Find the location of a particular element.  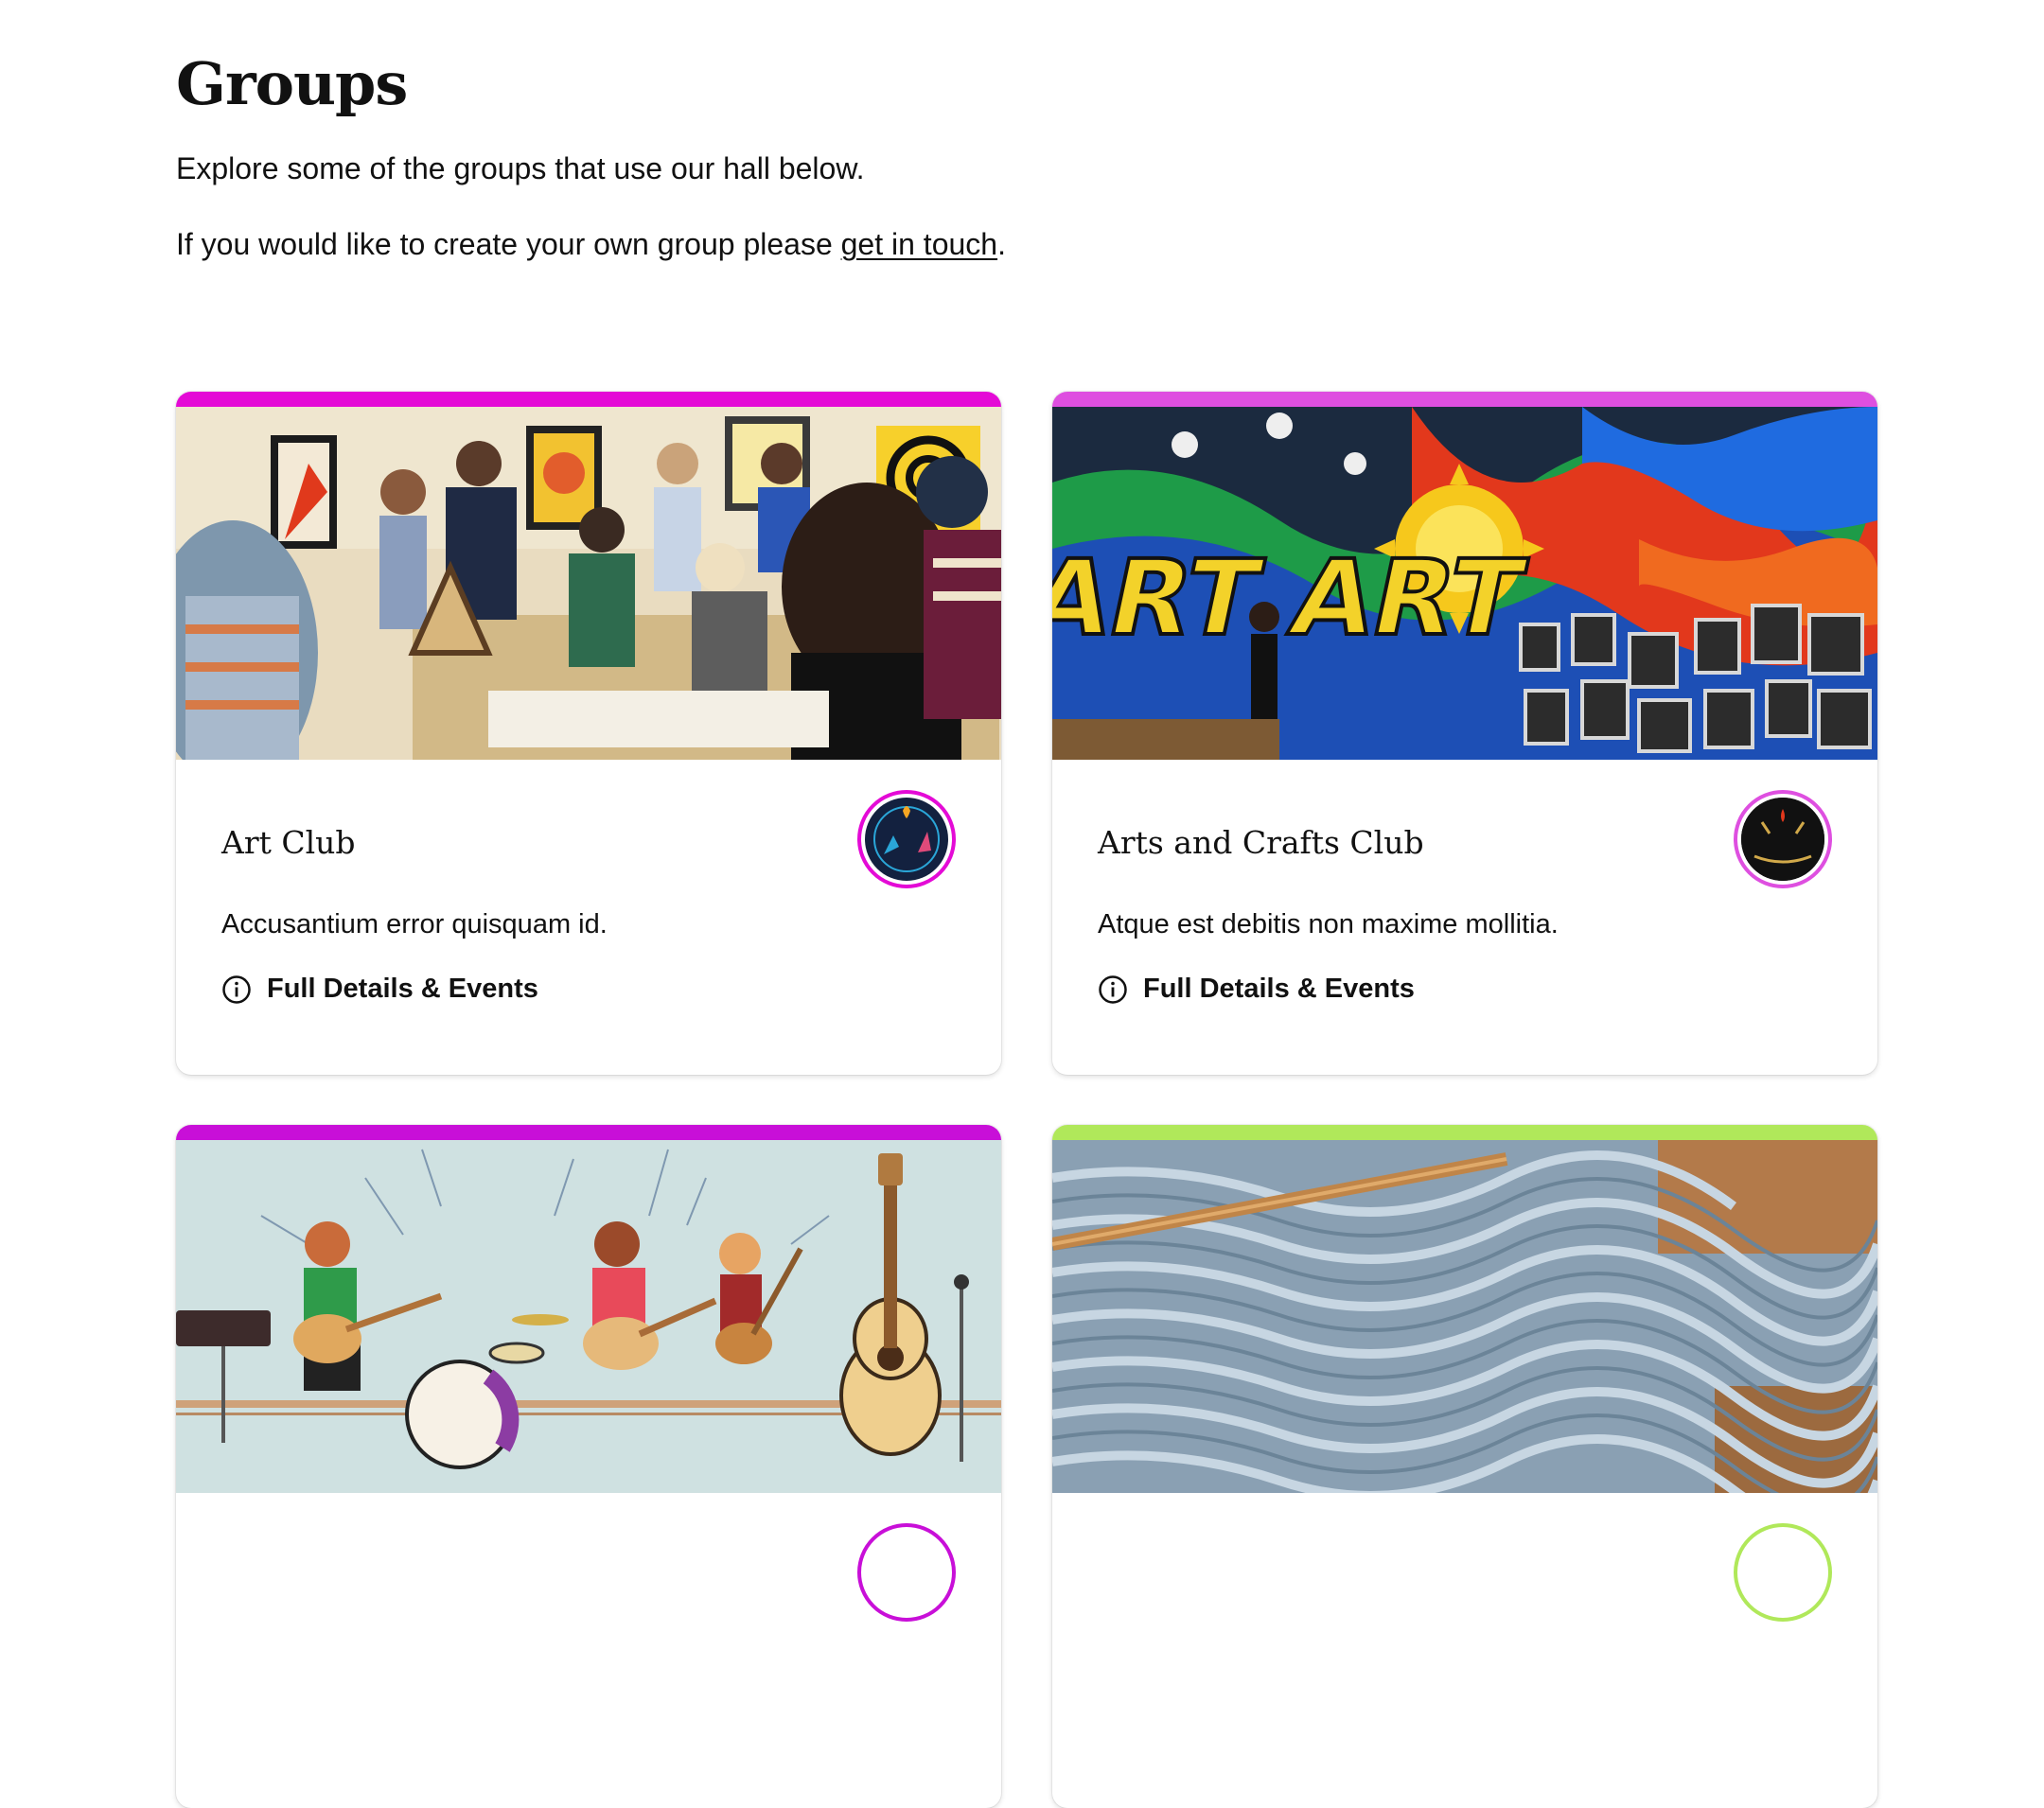

svg-text: ART ART is located at coordinates (1293, 599).